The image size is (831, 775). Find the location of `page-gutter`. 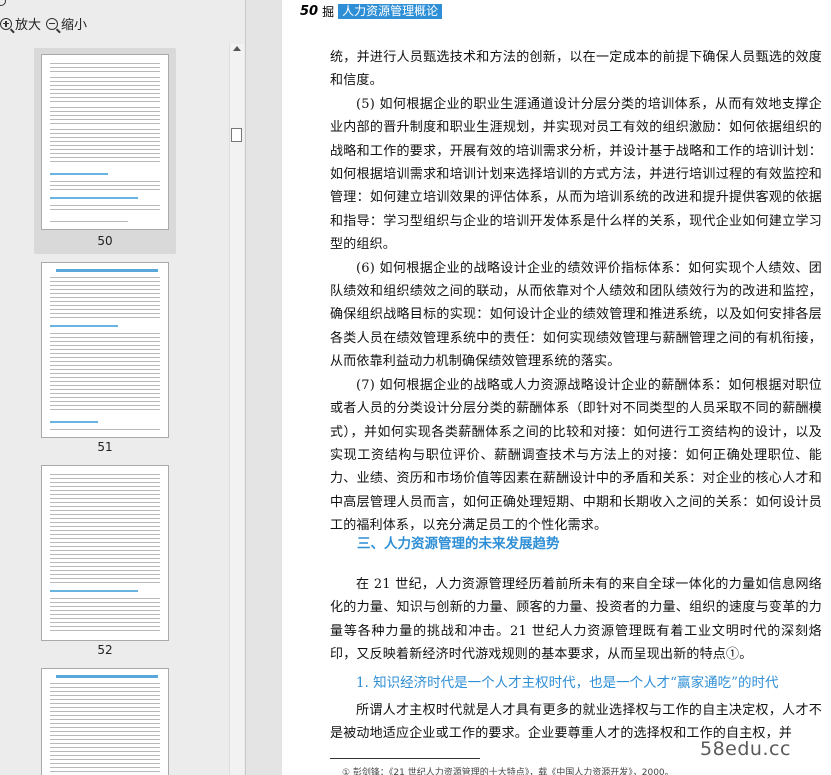

page-gutter is located at coordinates (264, 387).